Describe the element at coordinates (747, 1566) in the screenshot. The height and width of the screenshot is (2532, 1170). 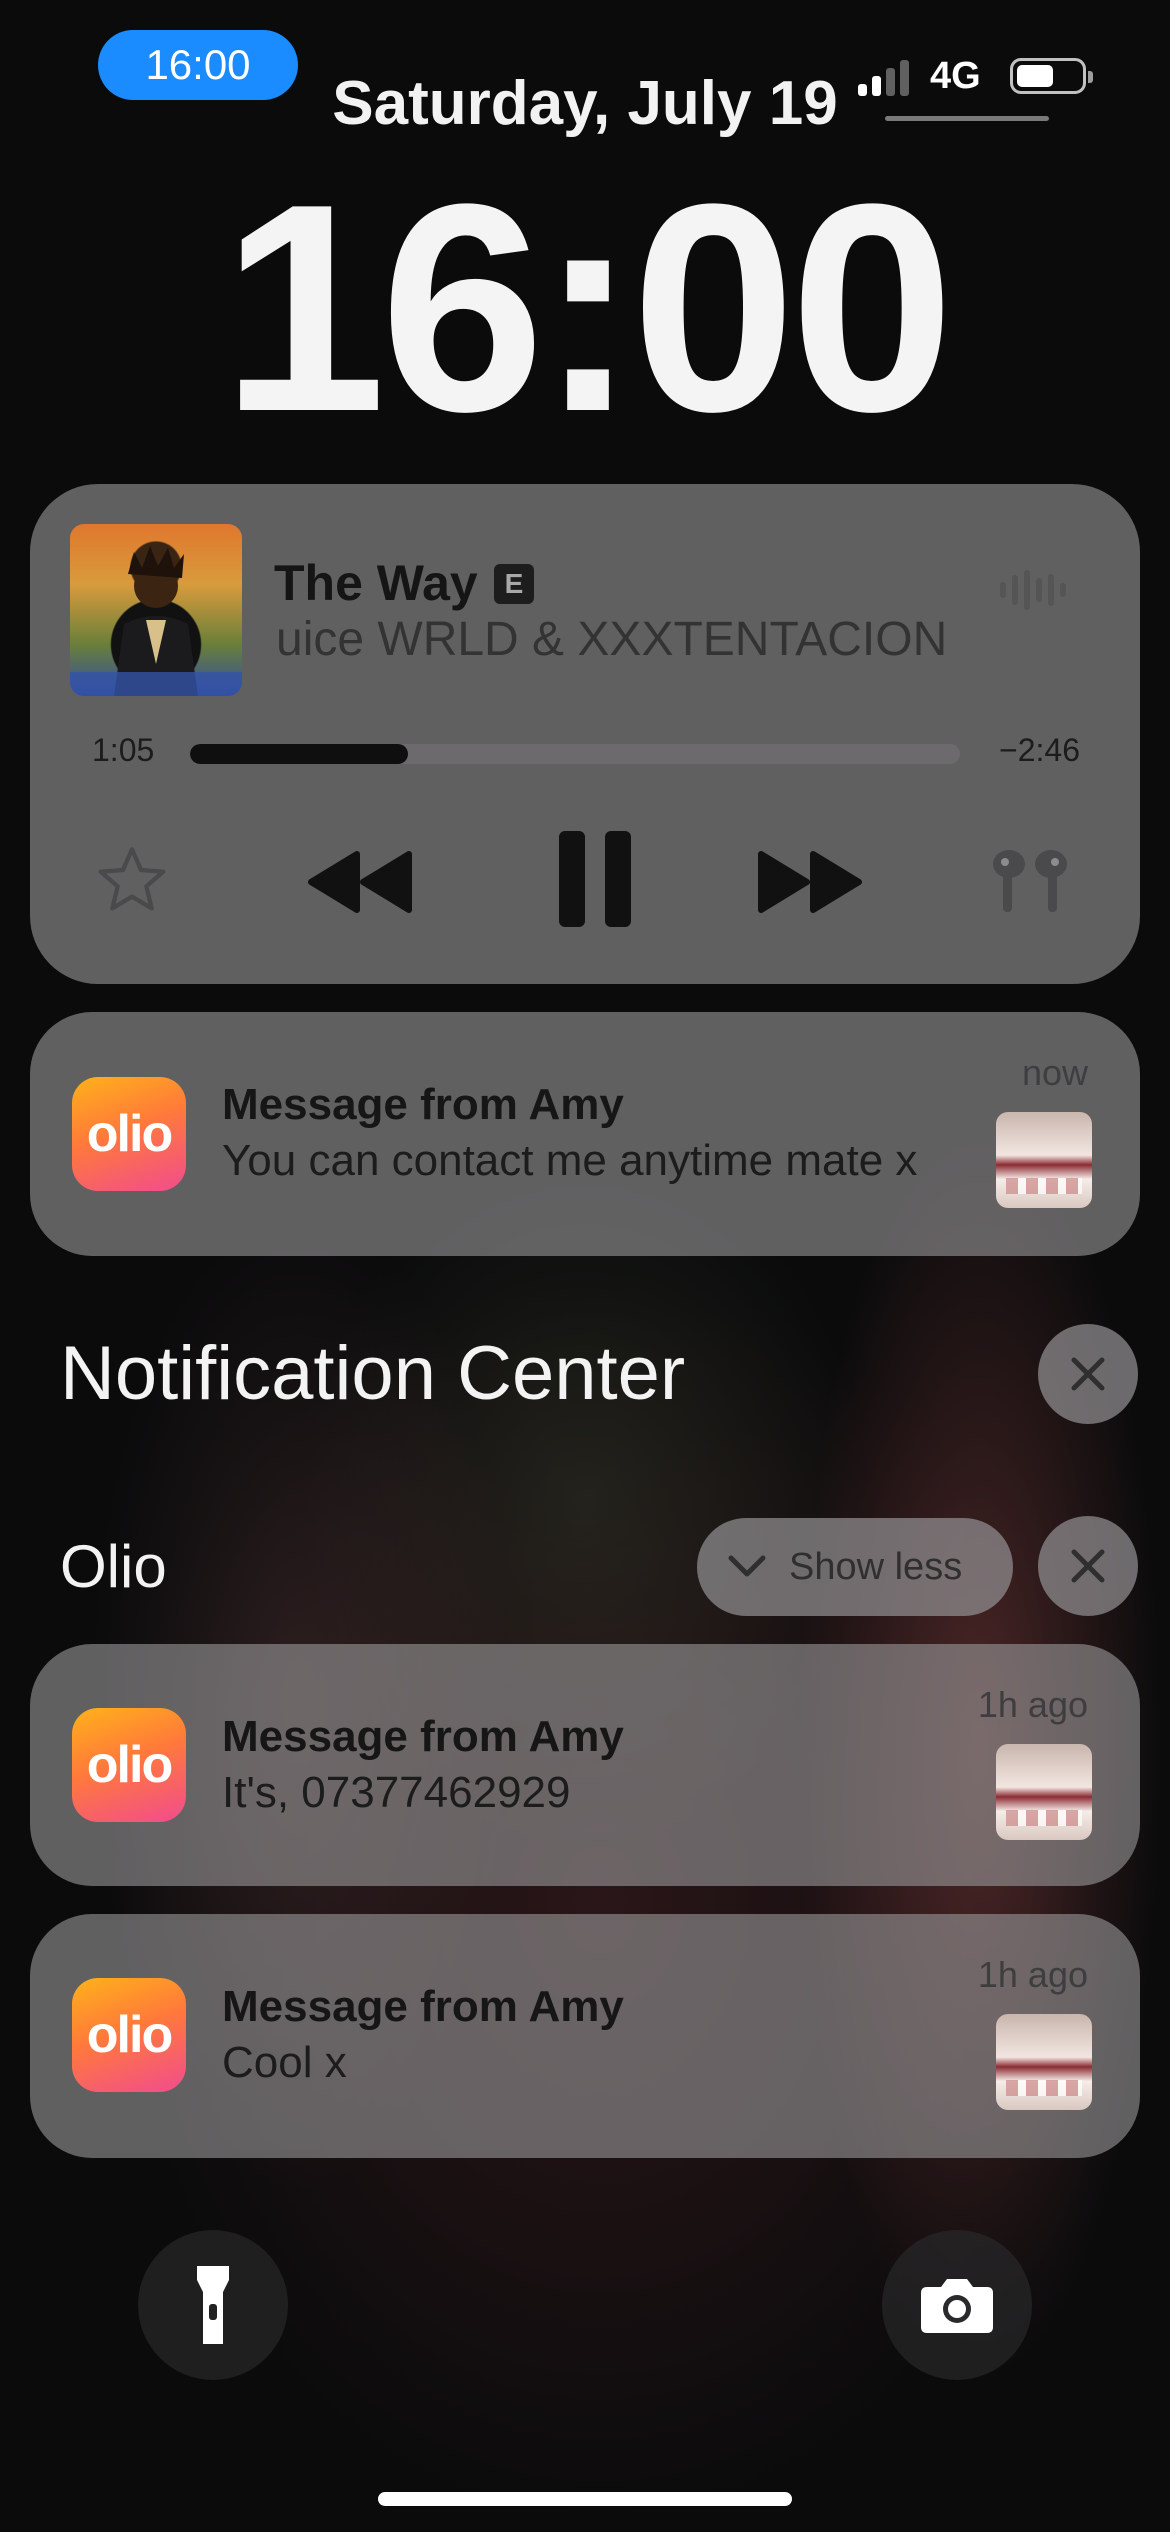
I see `chevron-down-icon` at that location.